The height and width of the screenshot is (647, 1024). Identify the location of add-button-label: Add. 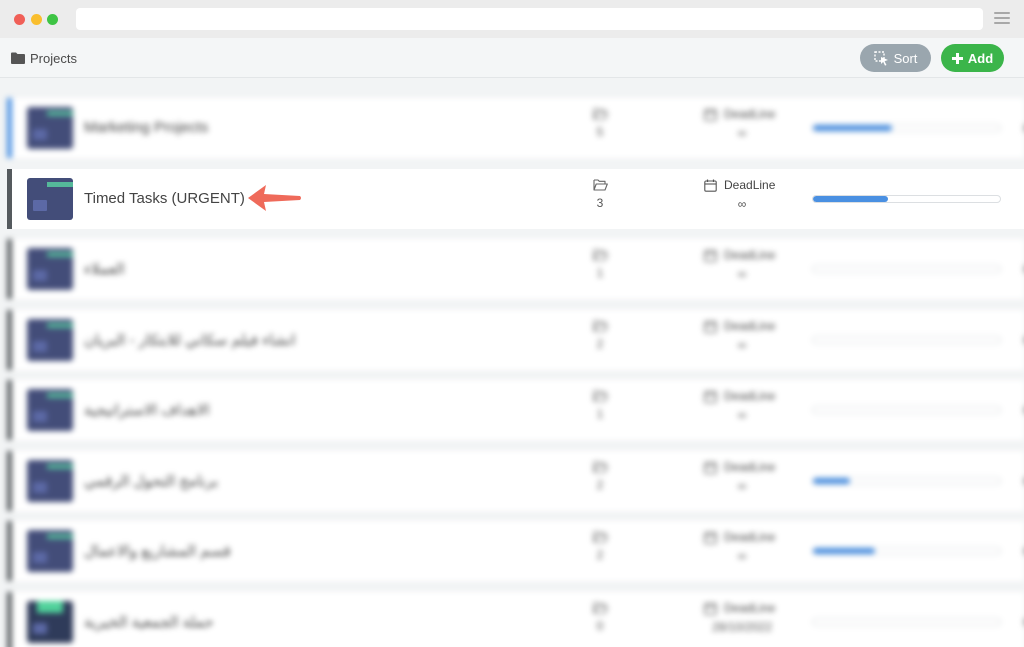
(980, 58).